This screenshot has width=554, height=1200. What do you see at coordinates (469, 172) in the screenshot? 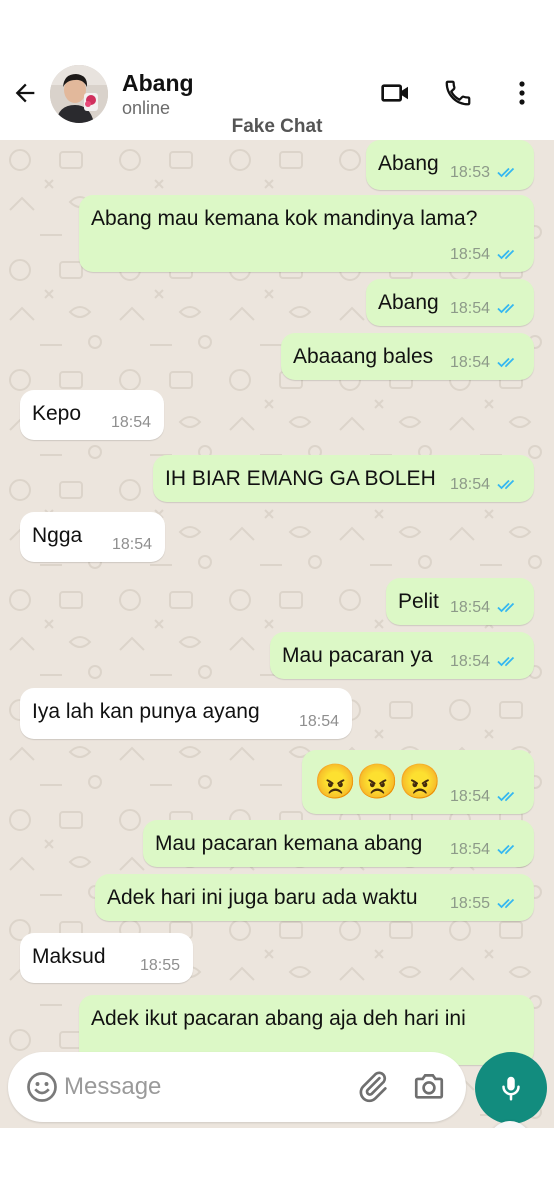
I see `message-time: 18:53` at bounding box center [469, 172].